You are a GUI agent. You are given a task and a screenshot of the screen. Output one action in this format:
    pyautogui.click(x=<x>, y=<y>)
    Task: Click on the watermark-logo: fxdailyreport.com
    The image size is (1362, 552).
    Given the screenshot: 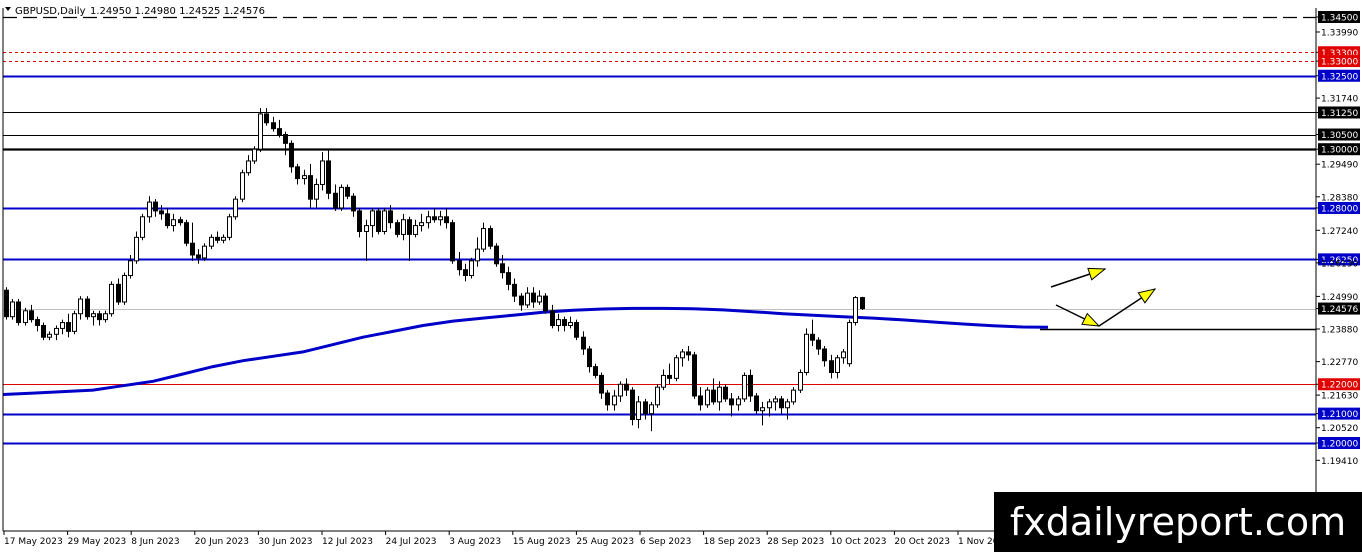 What is the action you would take?
    pyautogui.click(x=1178, y=522)
    